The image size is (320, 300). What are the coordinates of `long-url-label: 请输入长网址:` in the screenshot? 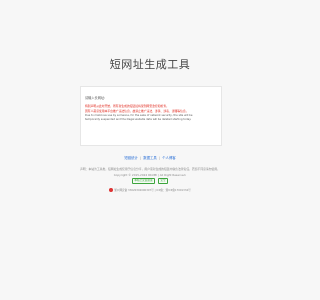 It's located at (95, 98).